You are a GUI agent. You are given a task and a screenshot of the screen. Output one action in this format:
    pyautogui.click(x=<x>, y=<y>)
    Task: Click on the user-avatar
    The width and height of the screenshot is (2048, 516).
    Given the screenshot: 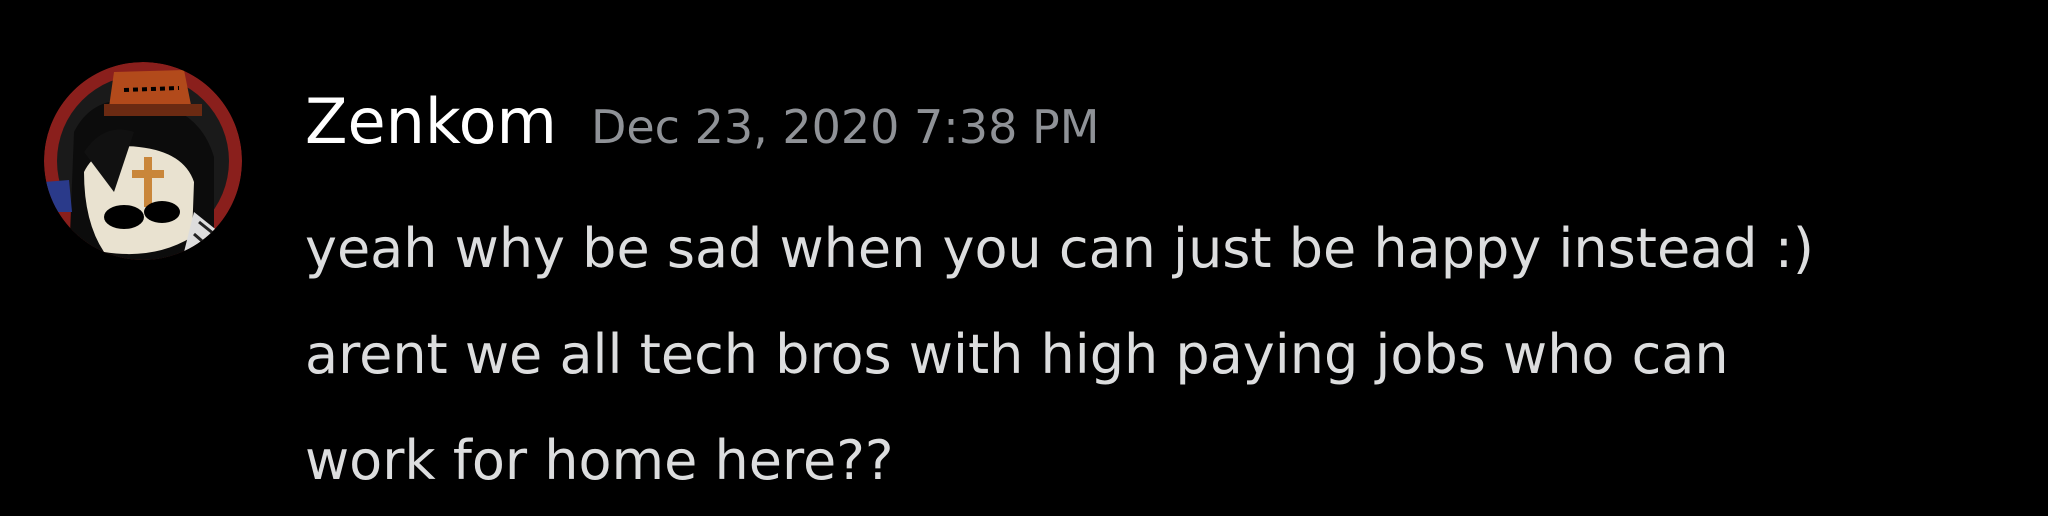 What is the action you would take?
    pyautogui.click(x=143, y=161)
    